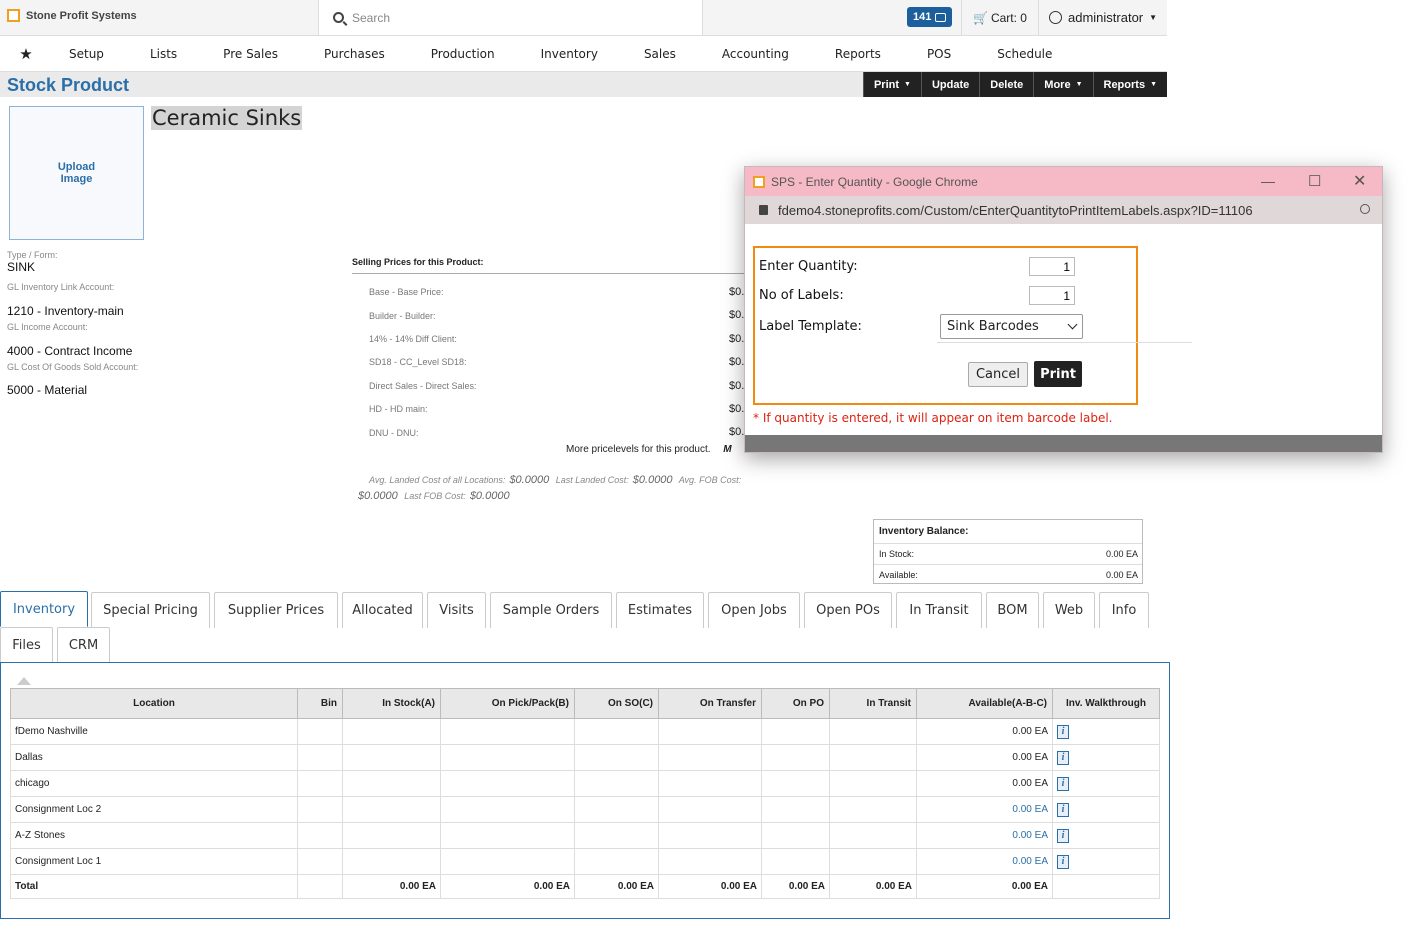 The height and width of the screenshot is (932, 1411). Describe the element at coordinates (1052, 266) in the screenshot. I see `quantity-input` at that location.